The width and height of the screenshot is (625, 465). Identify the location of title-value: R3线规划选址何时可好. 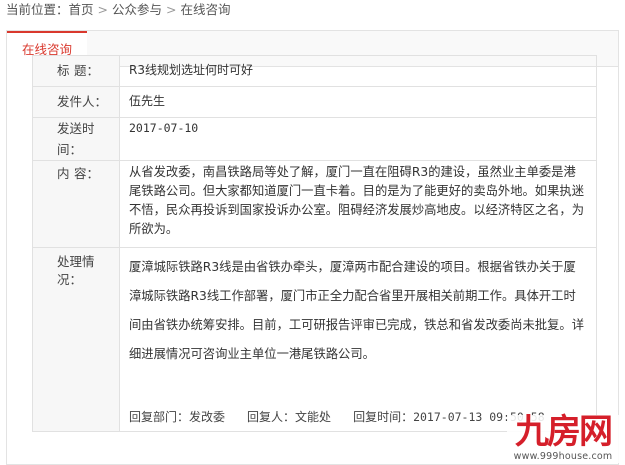
(358, 71).